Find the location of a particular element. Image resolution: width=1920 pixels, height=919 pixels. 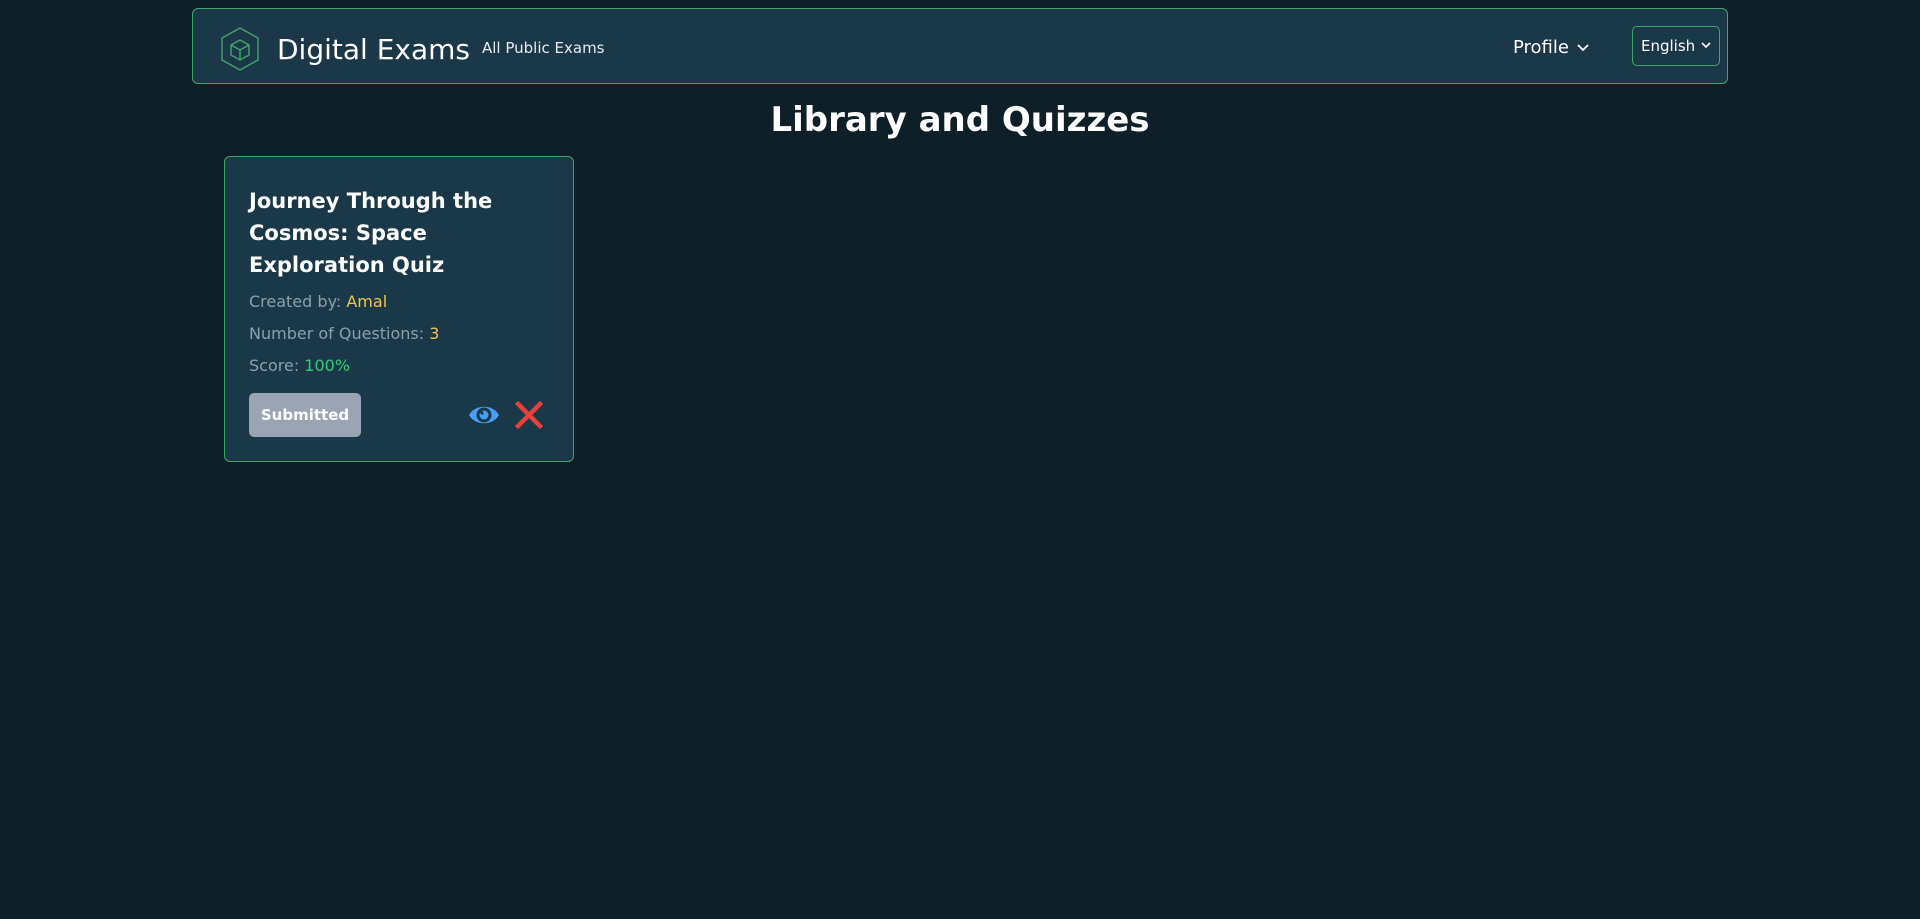

language-value: English is located at coordinates (1668, 46).